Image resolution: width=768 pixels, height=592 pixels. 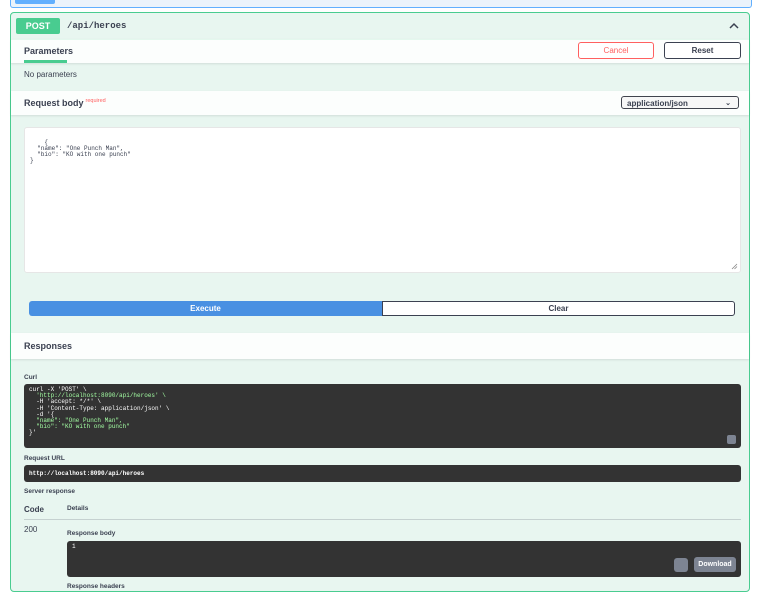 What do you see at coordinates (382, 473) in the screenshot?
I see `request-url-box: http://localhost:8090/api/heroes` at bounding box center [382, 473].